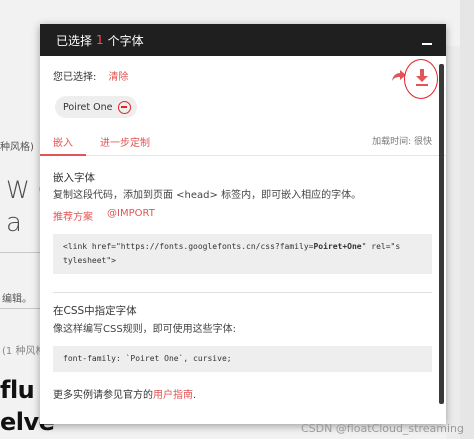  Describe the element at coordinates (17, 147) in the screenshot. I see `bg-styles-count: 种风格)` at that location.